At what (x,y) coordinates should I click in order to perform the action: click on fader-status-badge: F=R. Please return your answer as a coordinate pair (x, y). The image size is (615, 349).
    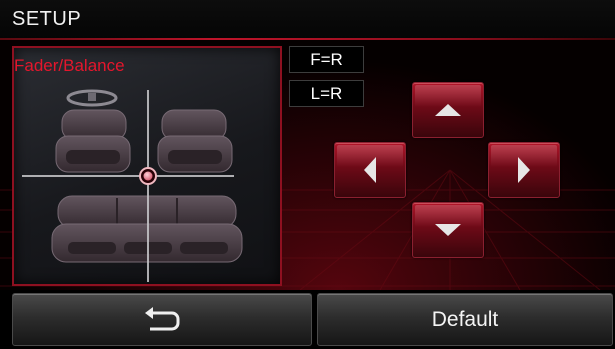
    Looking at the image, I should click on (326, 59).